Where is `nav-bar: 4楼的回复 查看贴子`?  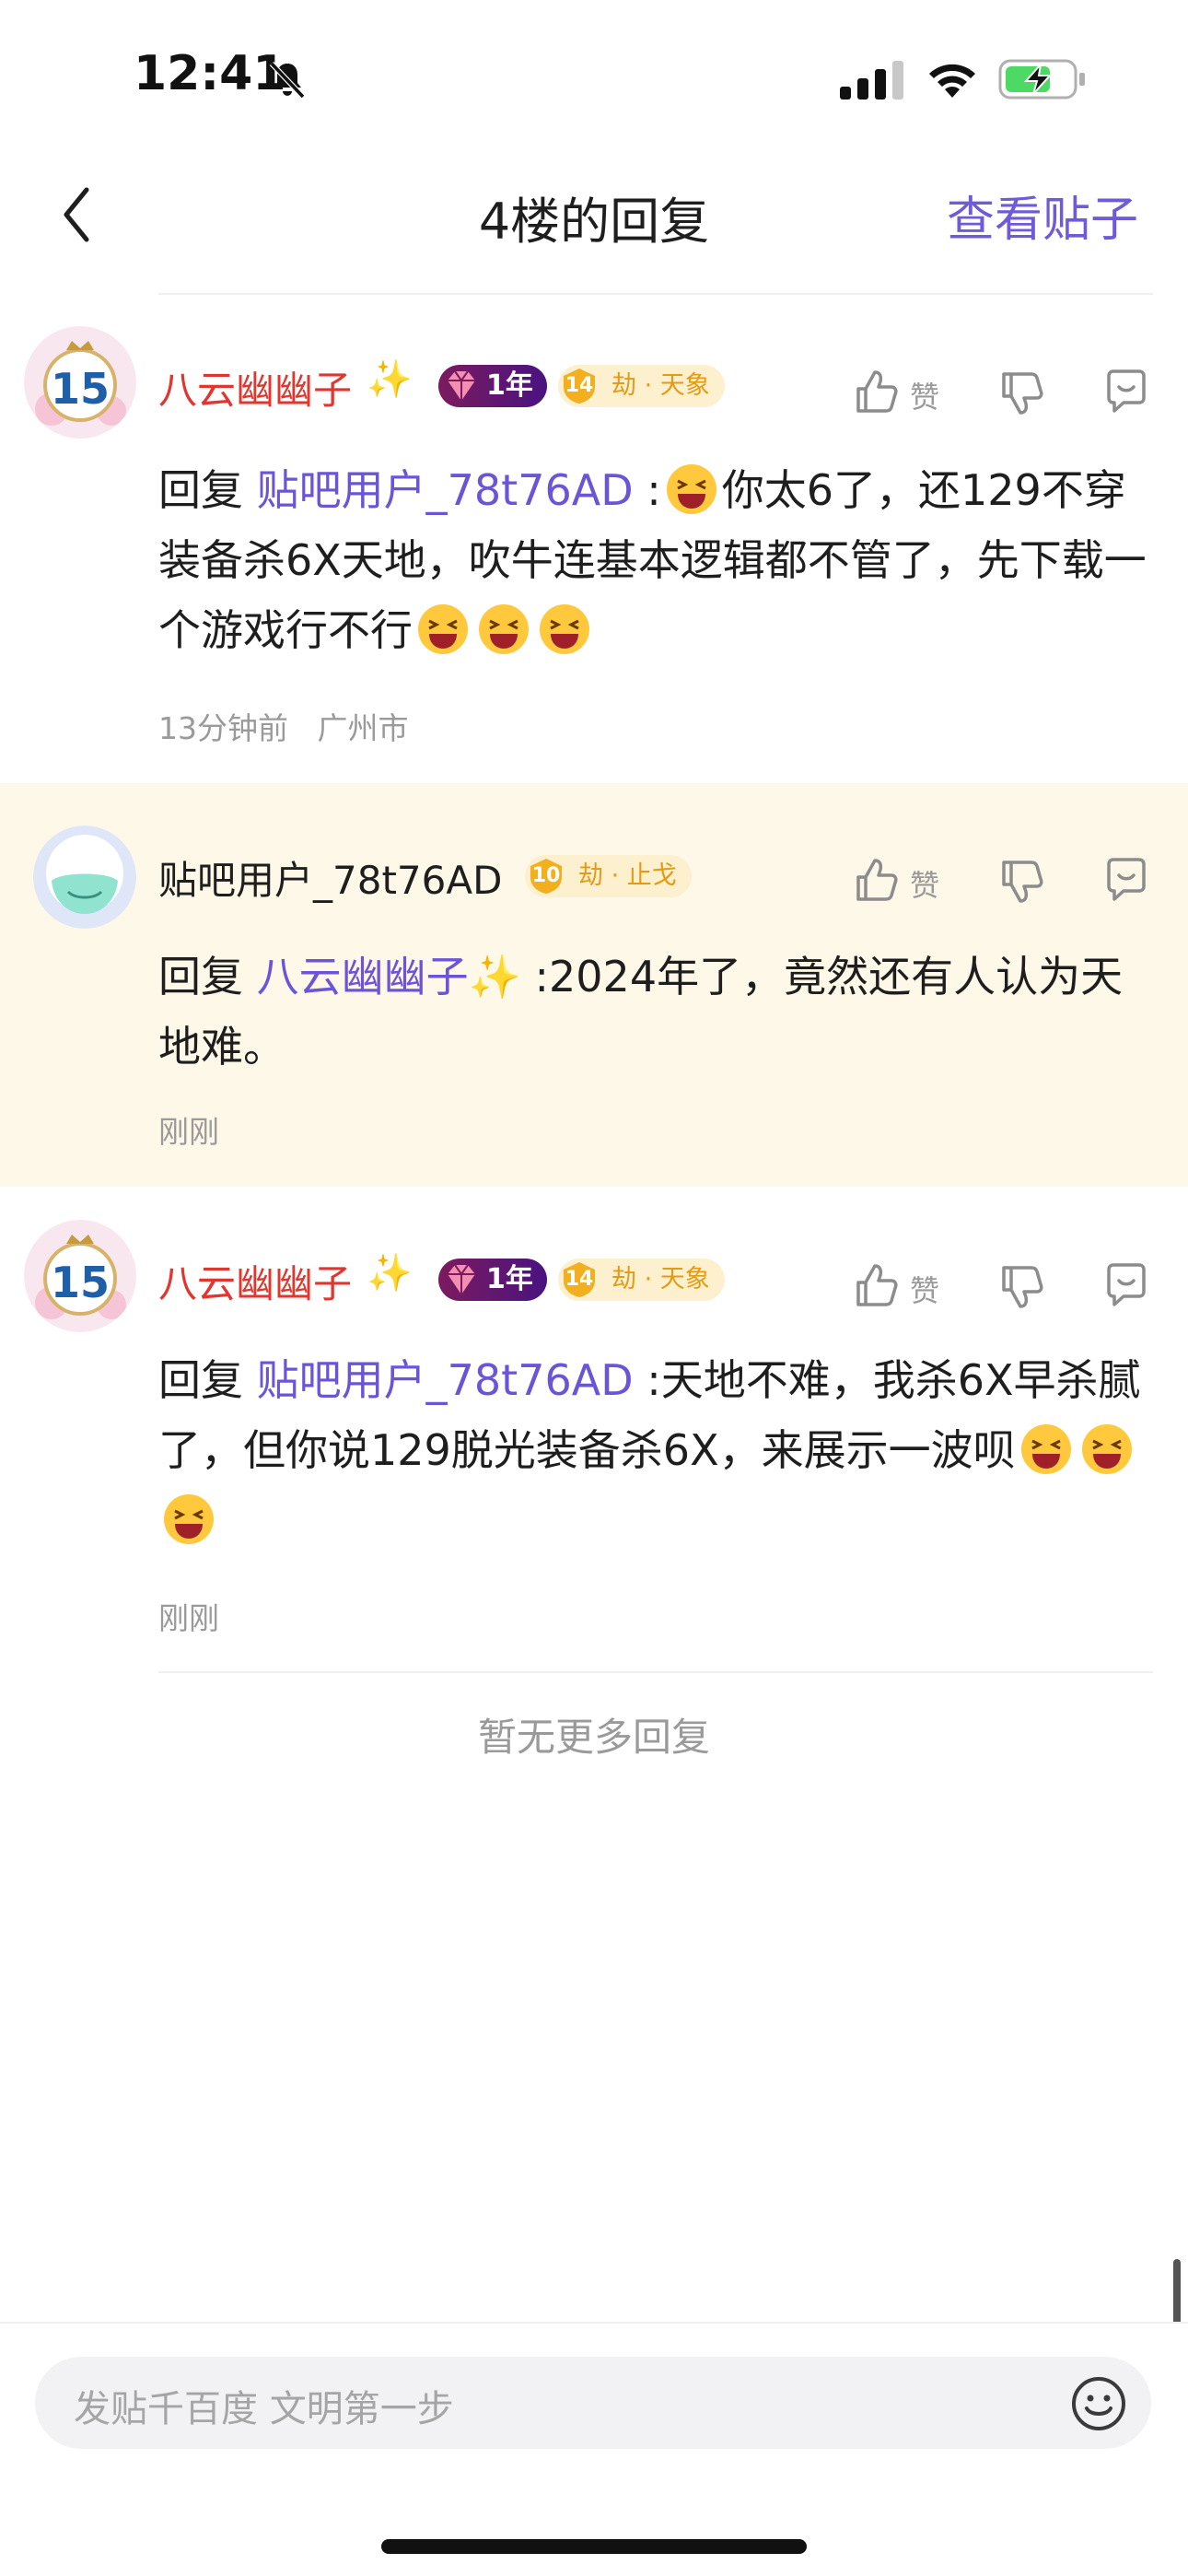 nav-bar: 4楼的回复 查看贴子 is located at coordinates (594, 226).